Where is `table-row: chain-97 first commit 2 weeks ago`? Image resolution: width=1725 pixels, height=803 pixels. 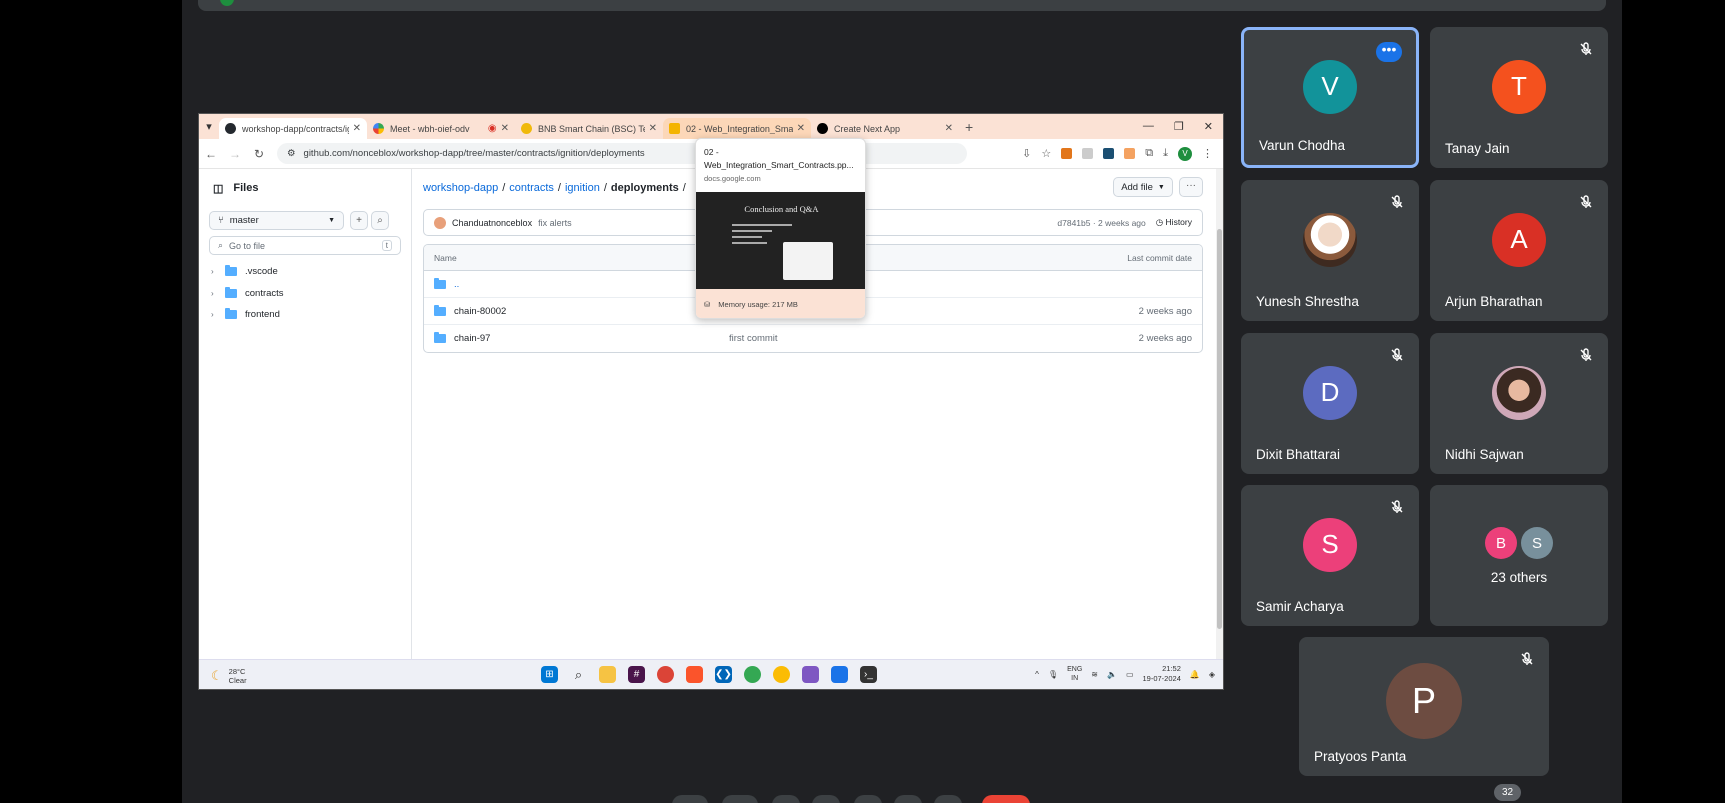
table-row: chain-97 first commit 2 weeks ago is located at coordinates (813, 338).